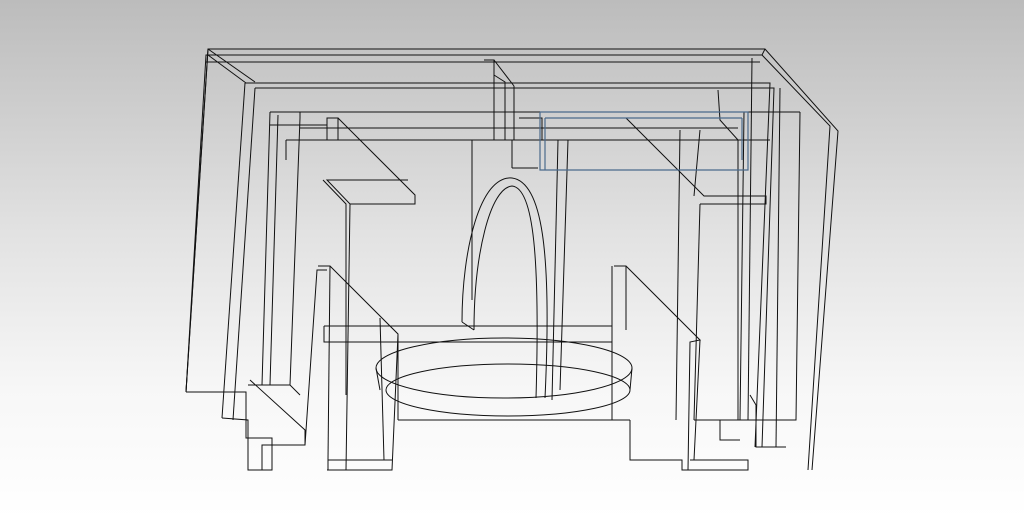 The height and width of the screenshot is (518, 1024). What do you see at coordinates (327, 325) in the screenshot?
I see `left-drawer-support` at bounding box center [327, 325].